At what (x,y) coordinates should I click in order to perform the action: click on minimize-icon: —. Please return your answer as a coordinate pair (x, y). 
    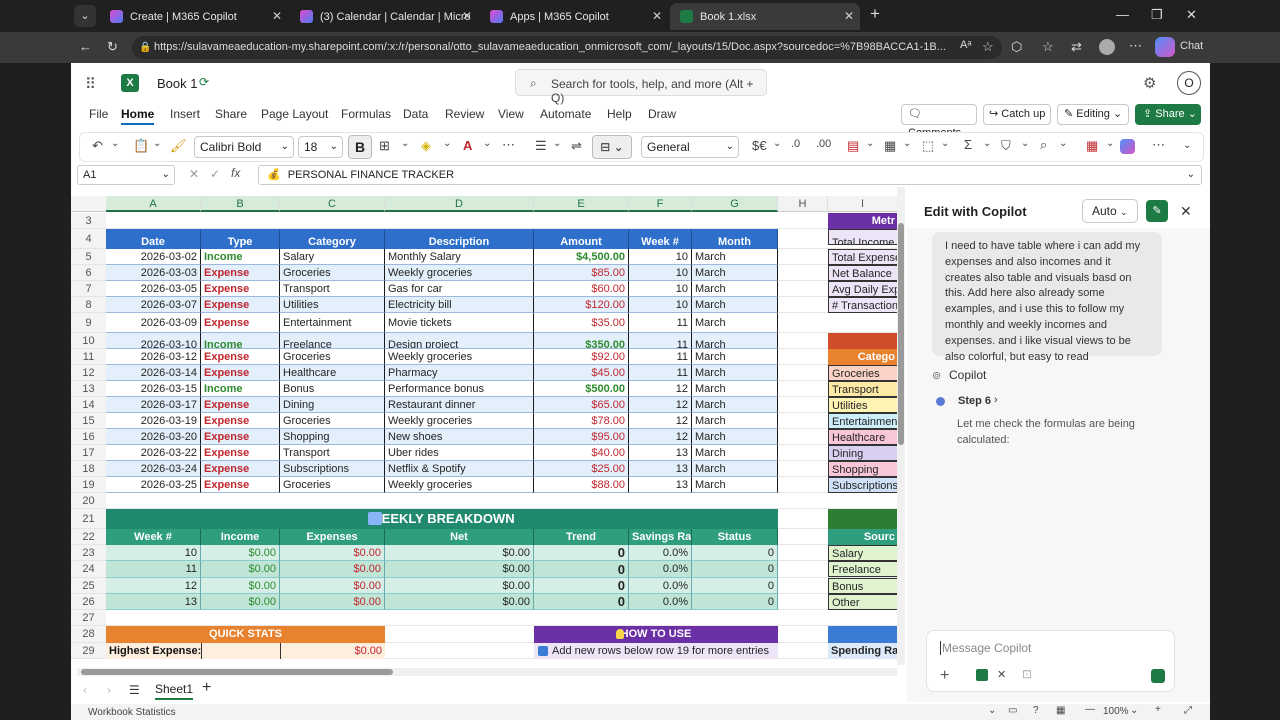
    Looking at the image, I should click on (1122, 14).